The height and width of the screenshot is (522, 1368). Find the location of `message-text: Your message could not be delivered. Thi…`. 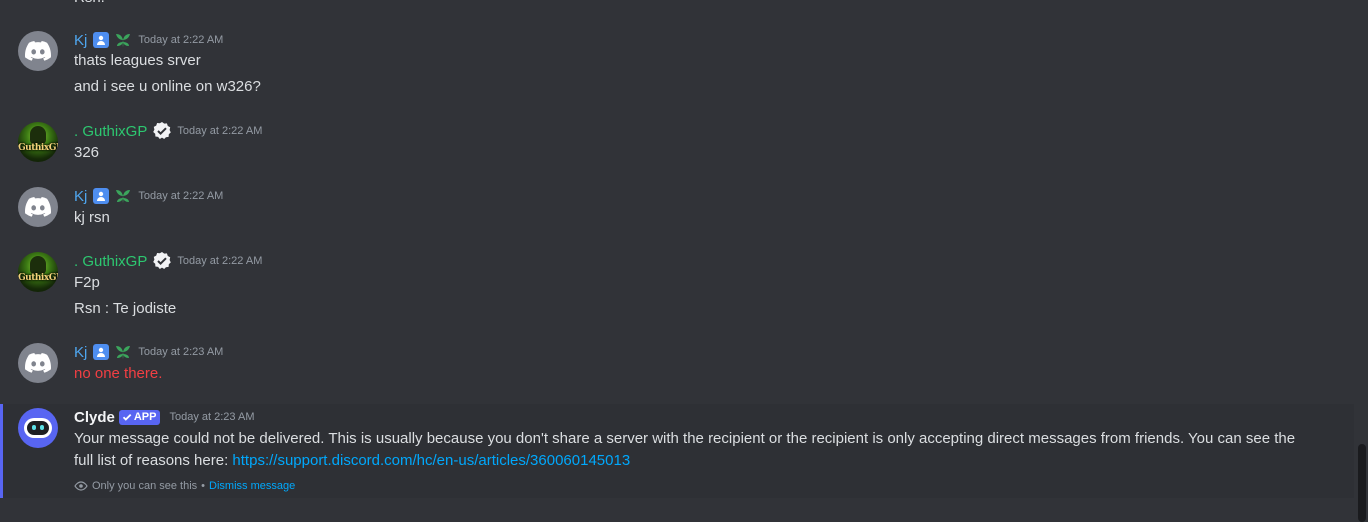

message-text: Your message could not be delivered. Thi… is located at coordinates (694, 450).